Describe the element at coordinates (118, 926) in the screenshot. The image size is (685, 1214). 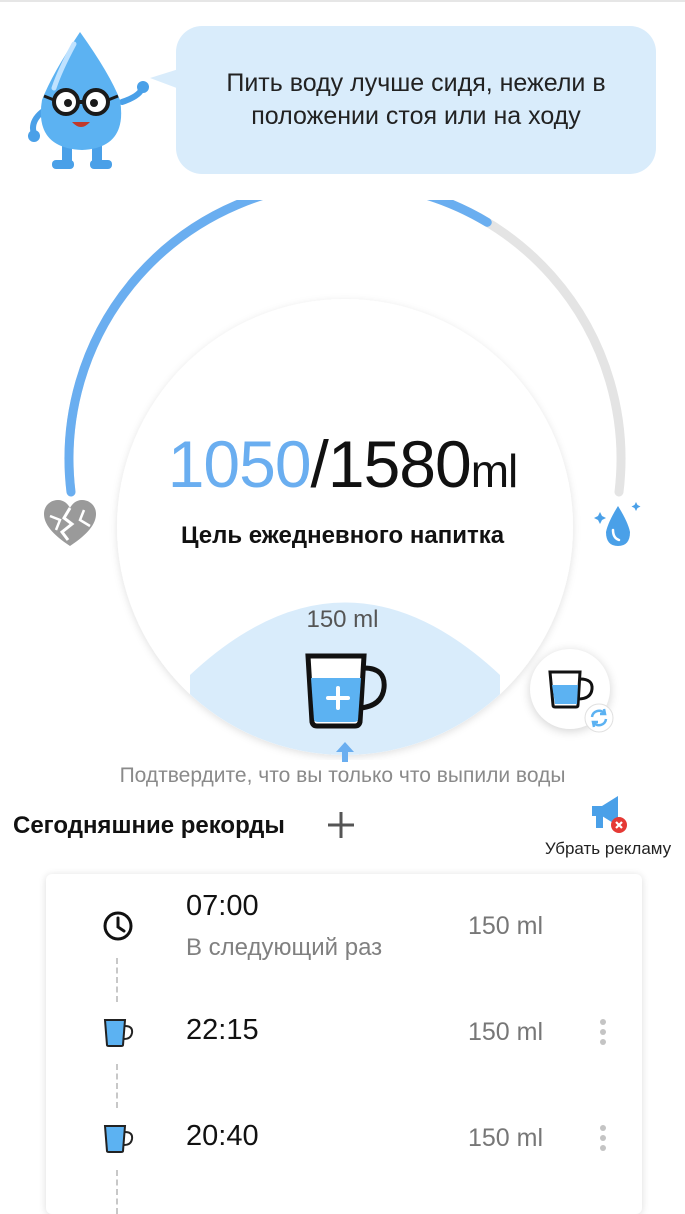
I see `clock-icon` at that location.